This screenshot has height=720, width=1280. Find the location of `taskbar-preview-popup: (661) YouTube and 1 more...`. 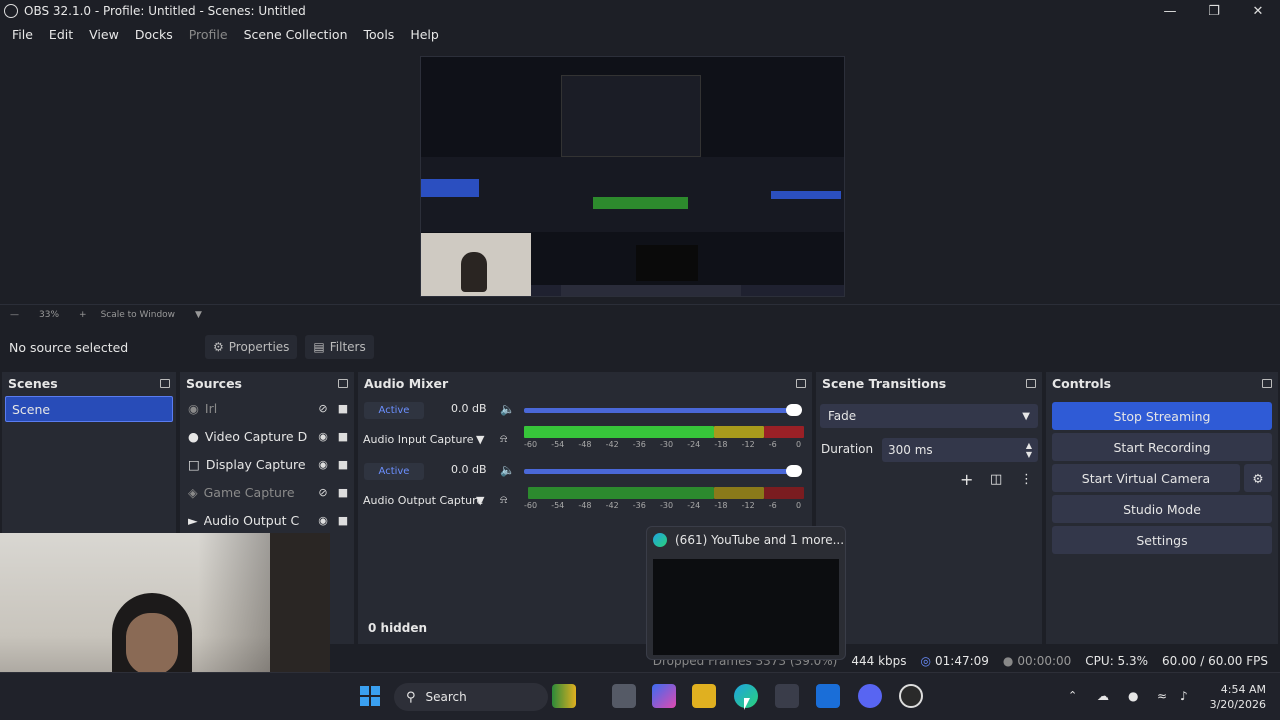

taskbar-preview-popup: (661) YouTube and 1 more... is located at coordinates (746, 593).